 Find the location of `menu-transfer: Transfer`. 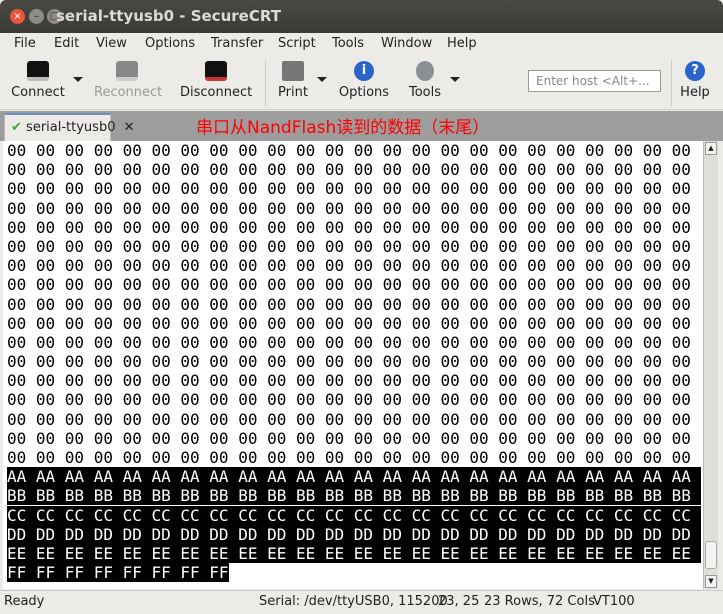

menu-transfer: Transfer is located at coordinates (237, 43).